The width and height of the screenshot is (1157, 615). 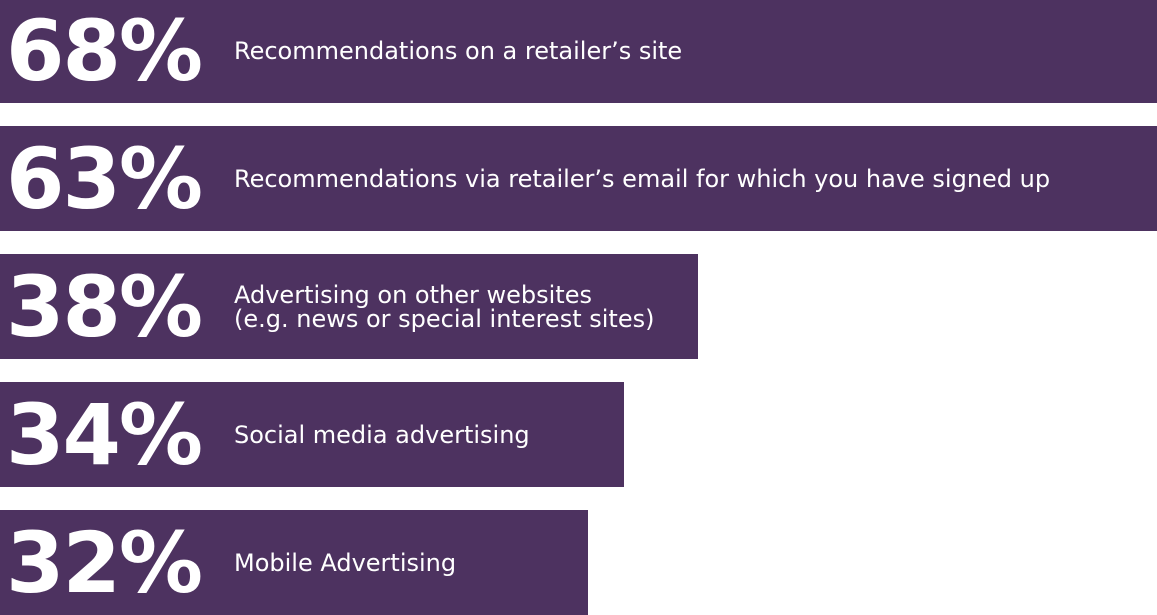 What do you see at coordinates (382, 434) in the screenshot?
I see `bar-category-label: Social media advertising` at bounding box center [382, 434].